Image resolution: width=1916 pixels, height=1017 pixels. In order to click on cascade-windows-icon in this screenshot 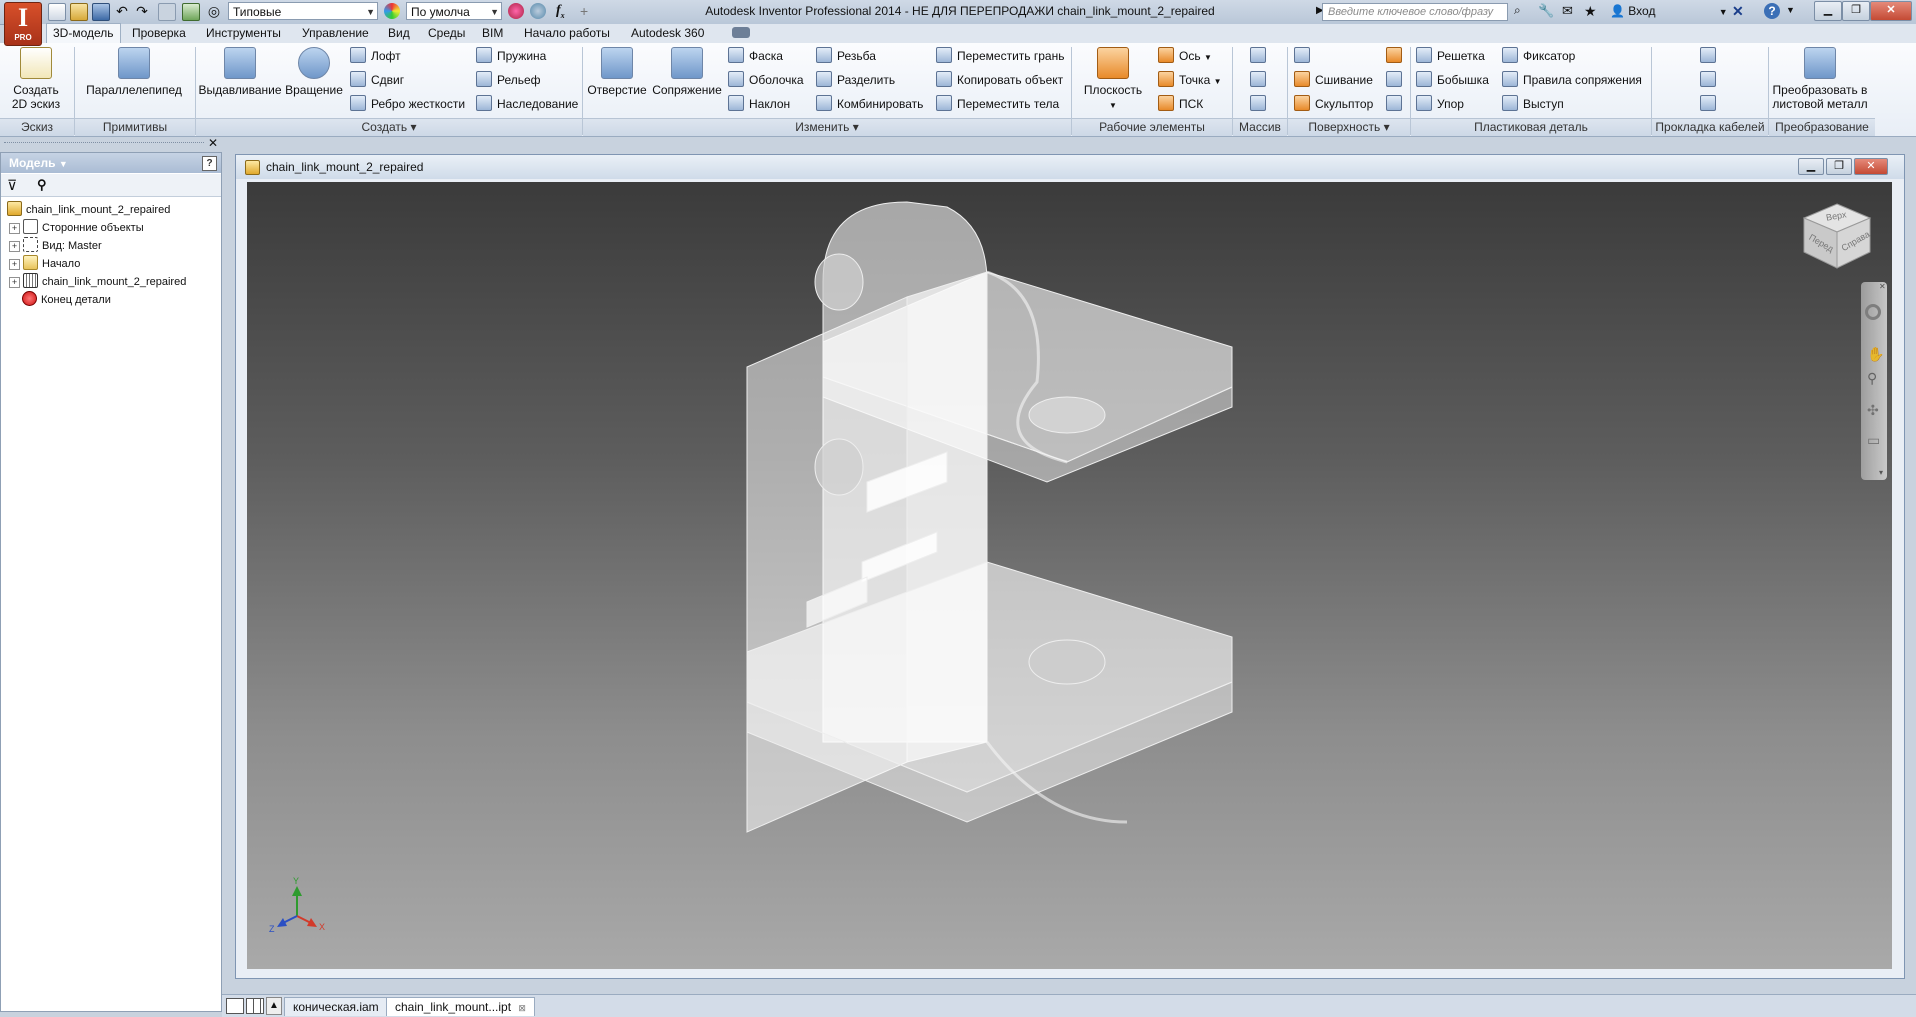, I will do `click(255, 1006)`.